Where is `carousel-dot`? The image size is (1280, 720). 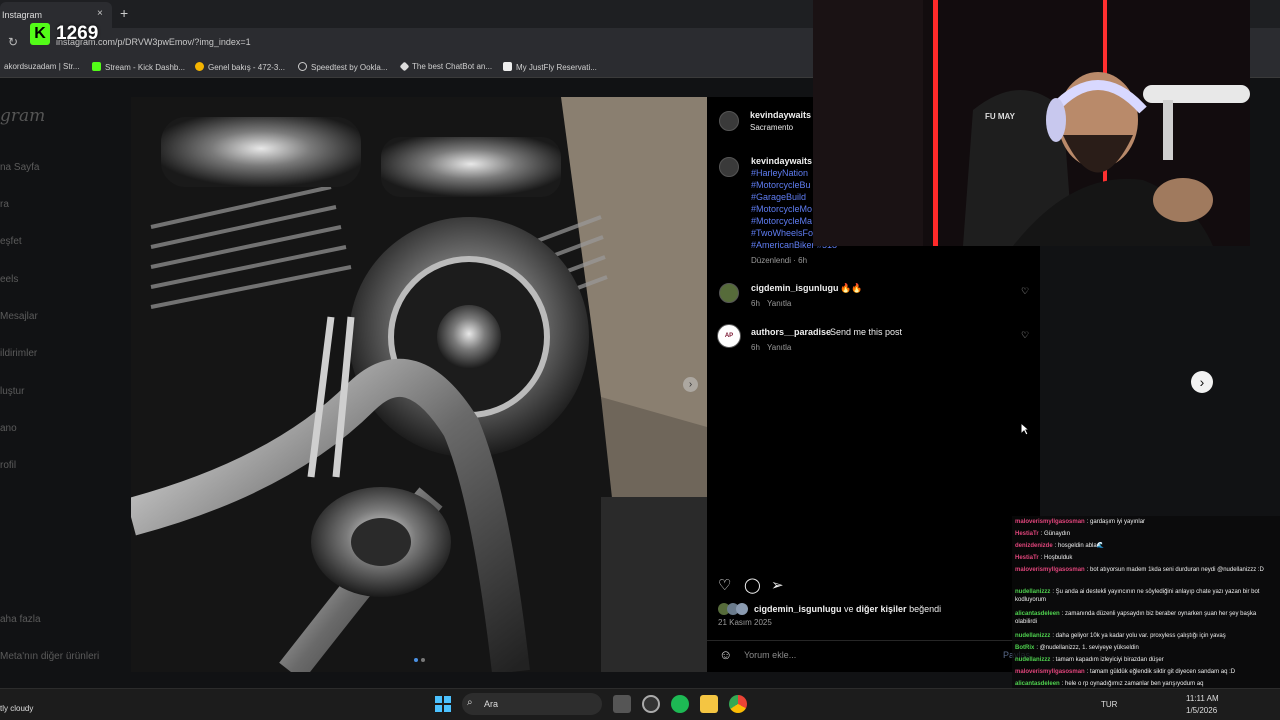 carousel-dot is located at coordinates (423, 660).